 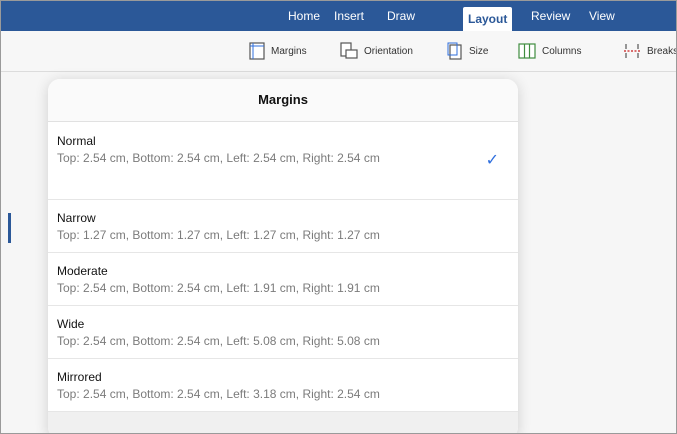 I want to click on margins-button: Margins, so click(x=278, y=51).